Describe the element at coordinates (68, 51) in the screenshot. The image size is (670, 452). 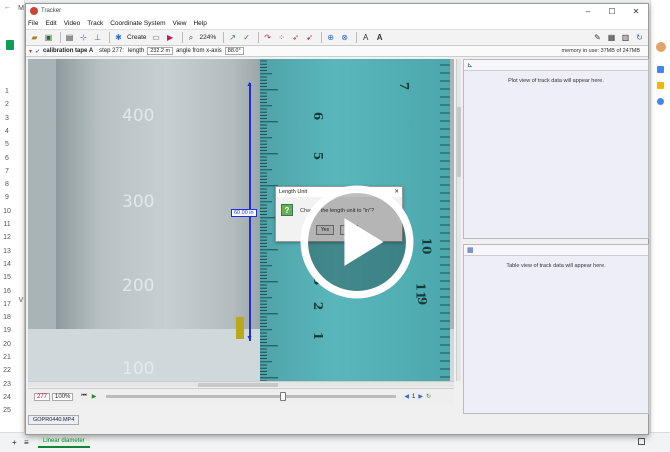
I see `track-name: calibration tape A` at that location.